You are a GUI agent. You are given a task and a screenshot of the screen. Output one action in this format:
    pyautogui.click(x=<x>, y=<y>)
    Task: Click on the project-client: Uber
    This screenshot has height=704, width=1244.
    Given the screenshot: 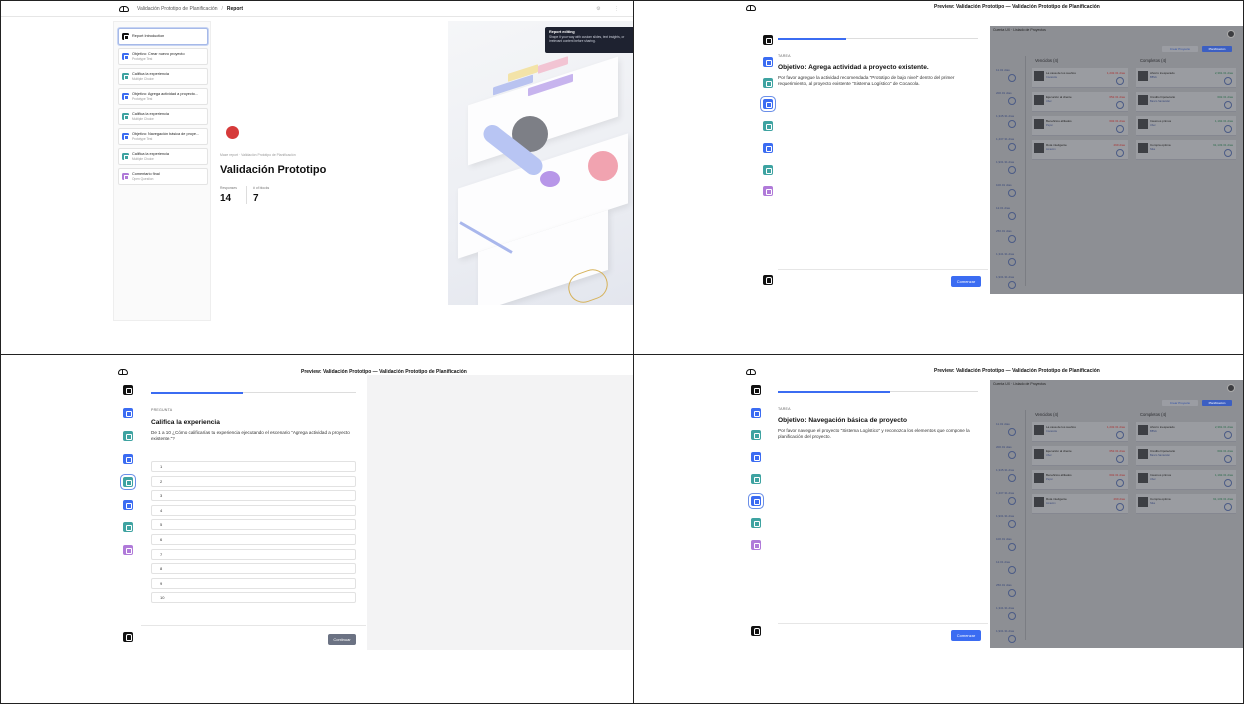 What is the action you would take?
    pyautogui.click(x=1153, y=125)
    